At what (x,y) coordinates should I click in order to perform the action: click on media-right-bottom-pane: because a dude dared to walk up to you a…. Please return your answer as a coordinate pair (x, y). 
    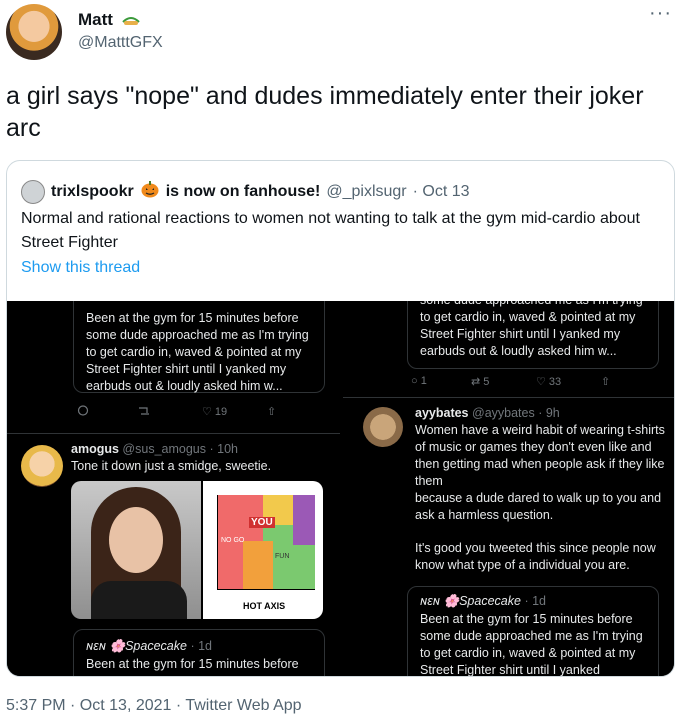
    Looking at the image, I should click on (508, 583).